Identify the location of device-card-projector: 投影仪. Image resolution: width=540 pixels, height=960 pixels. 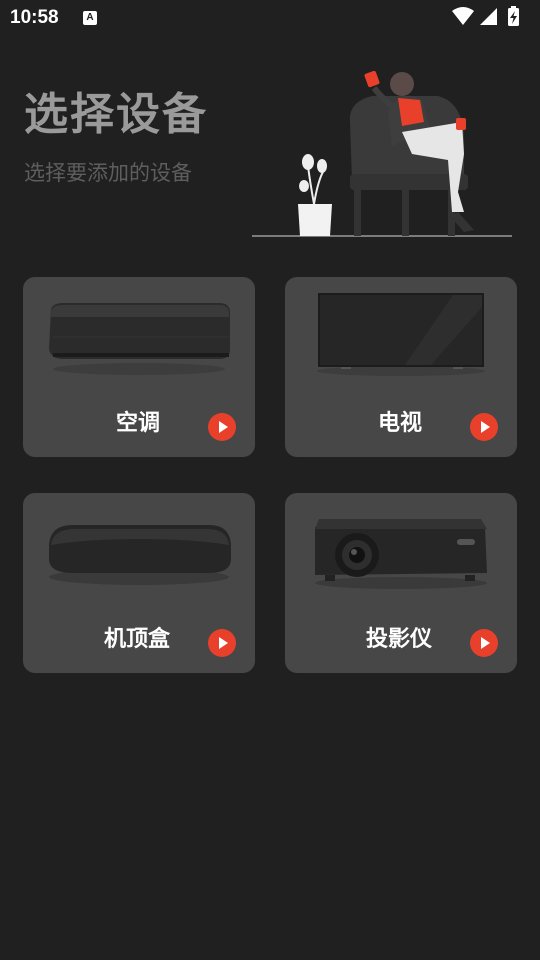
(401, 583).